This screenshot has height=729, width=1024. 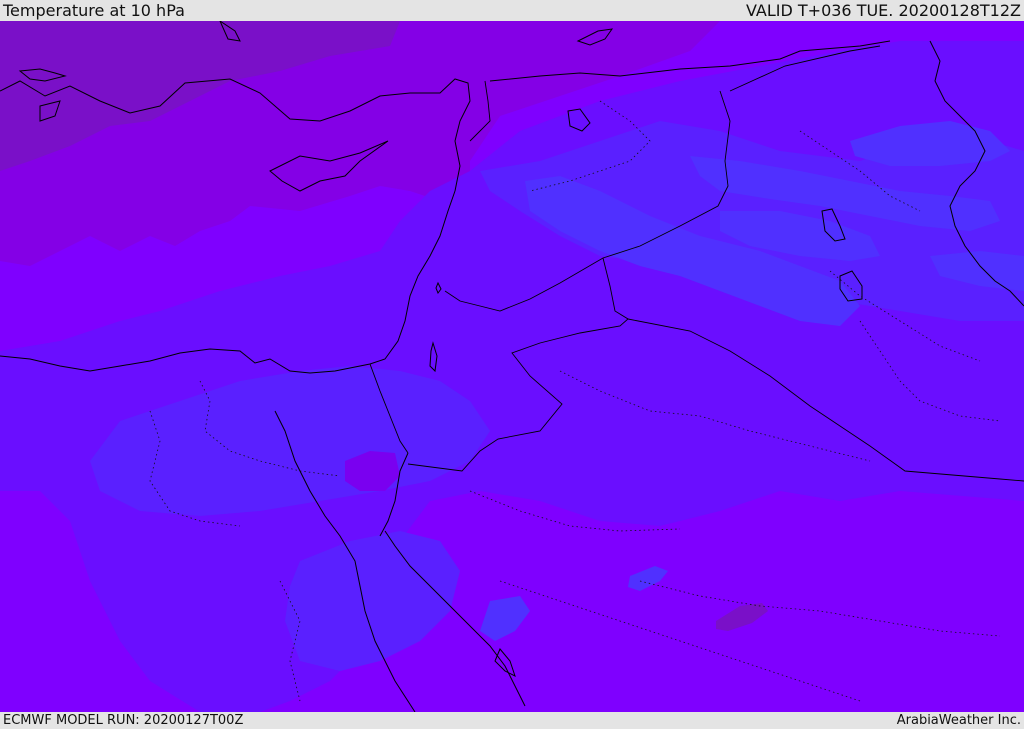 I want to click on credit-label: ArabiaWeather Inc., so click(x=958, y=720).